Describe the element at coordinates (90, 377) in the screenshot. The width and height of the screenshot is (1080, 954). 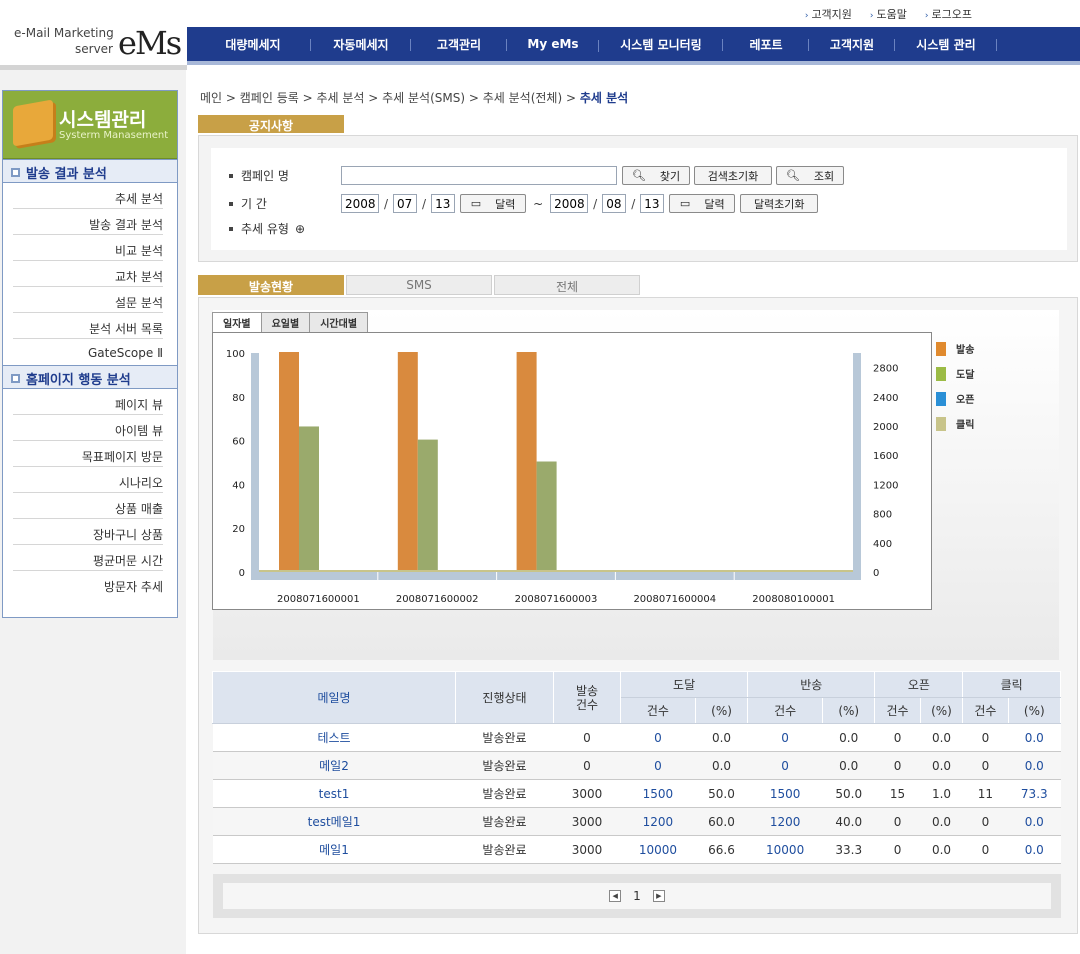
I see `sidebar-section-web-analysis: 홈페이지 행동 분석` at that location.